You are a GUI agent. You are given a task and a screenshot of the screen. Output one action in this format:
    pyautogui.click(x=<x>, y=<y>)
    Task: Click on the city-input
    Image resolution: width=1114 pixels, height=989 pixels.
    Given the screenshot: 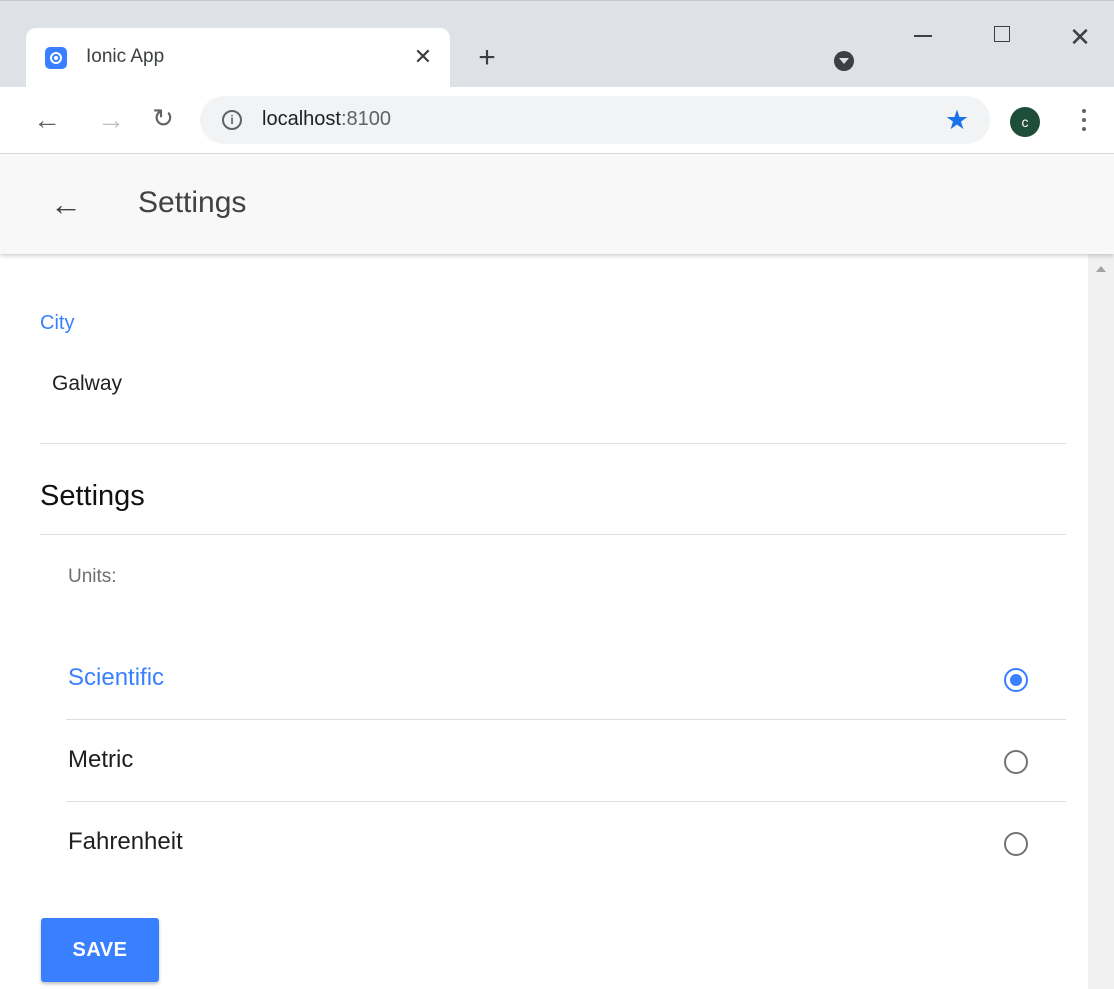 What is the action you would take?
    pyautogui.click(x=553, y=404)
    